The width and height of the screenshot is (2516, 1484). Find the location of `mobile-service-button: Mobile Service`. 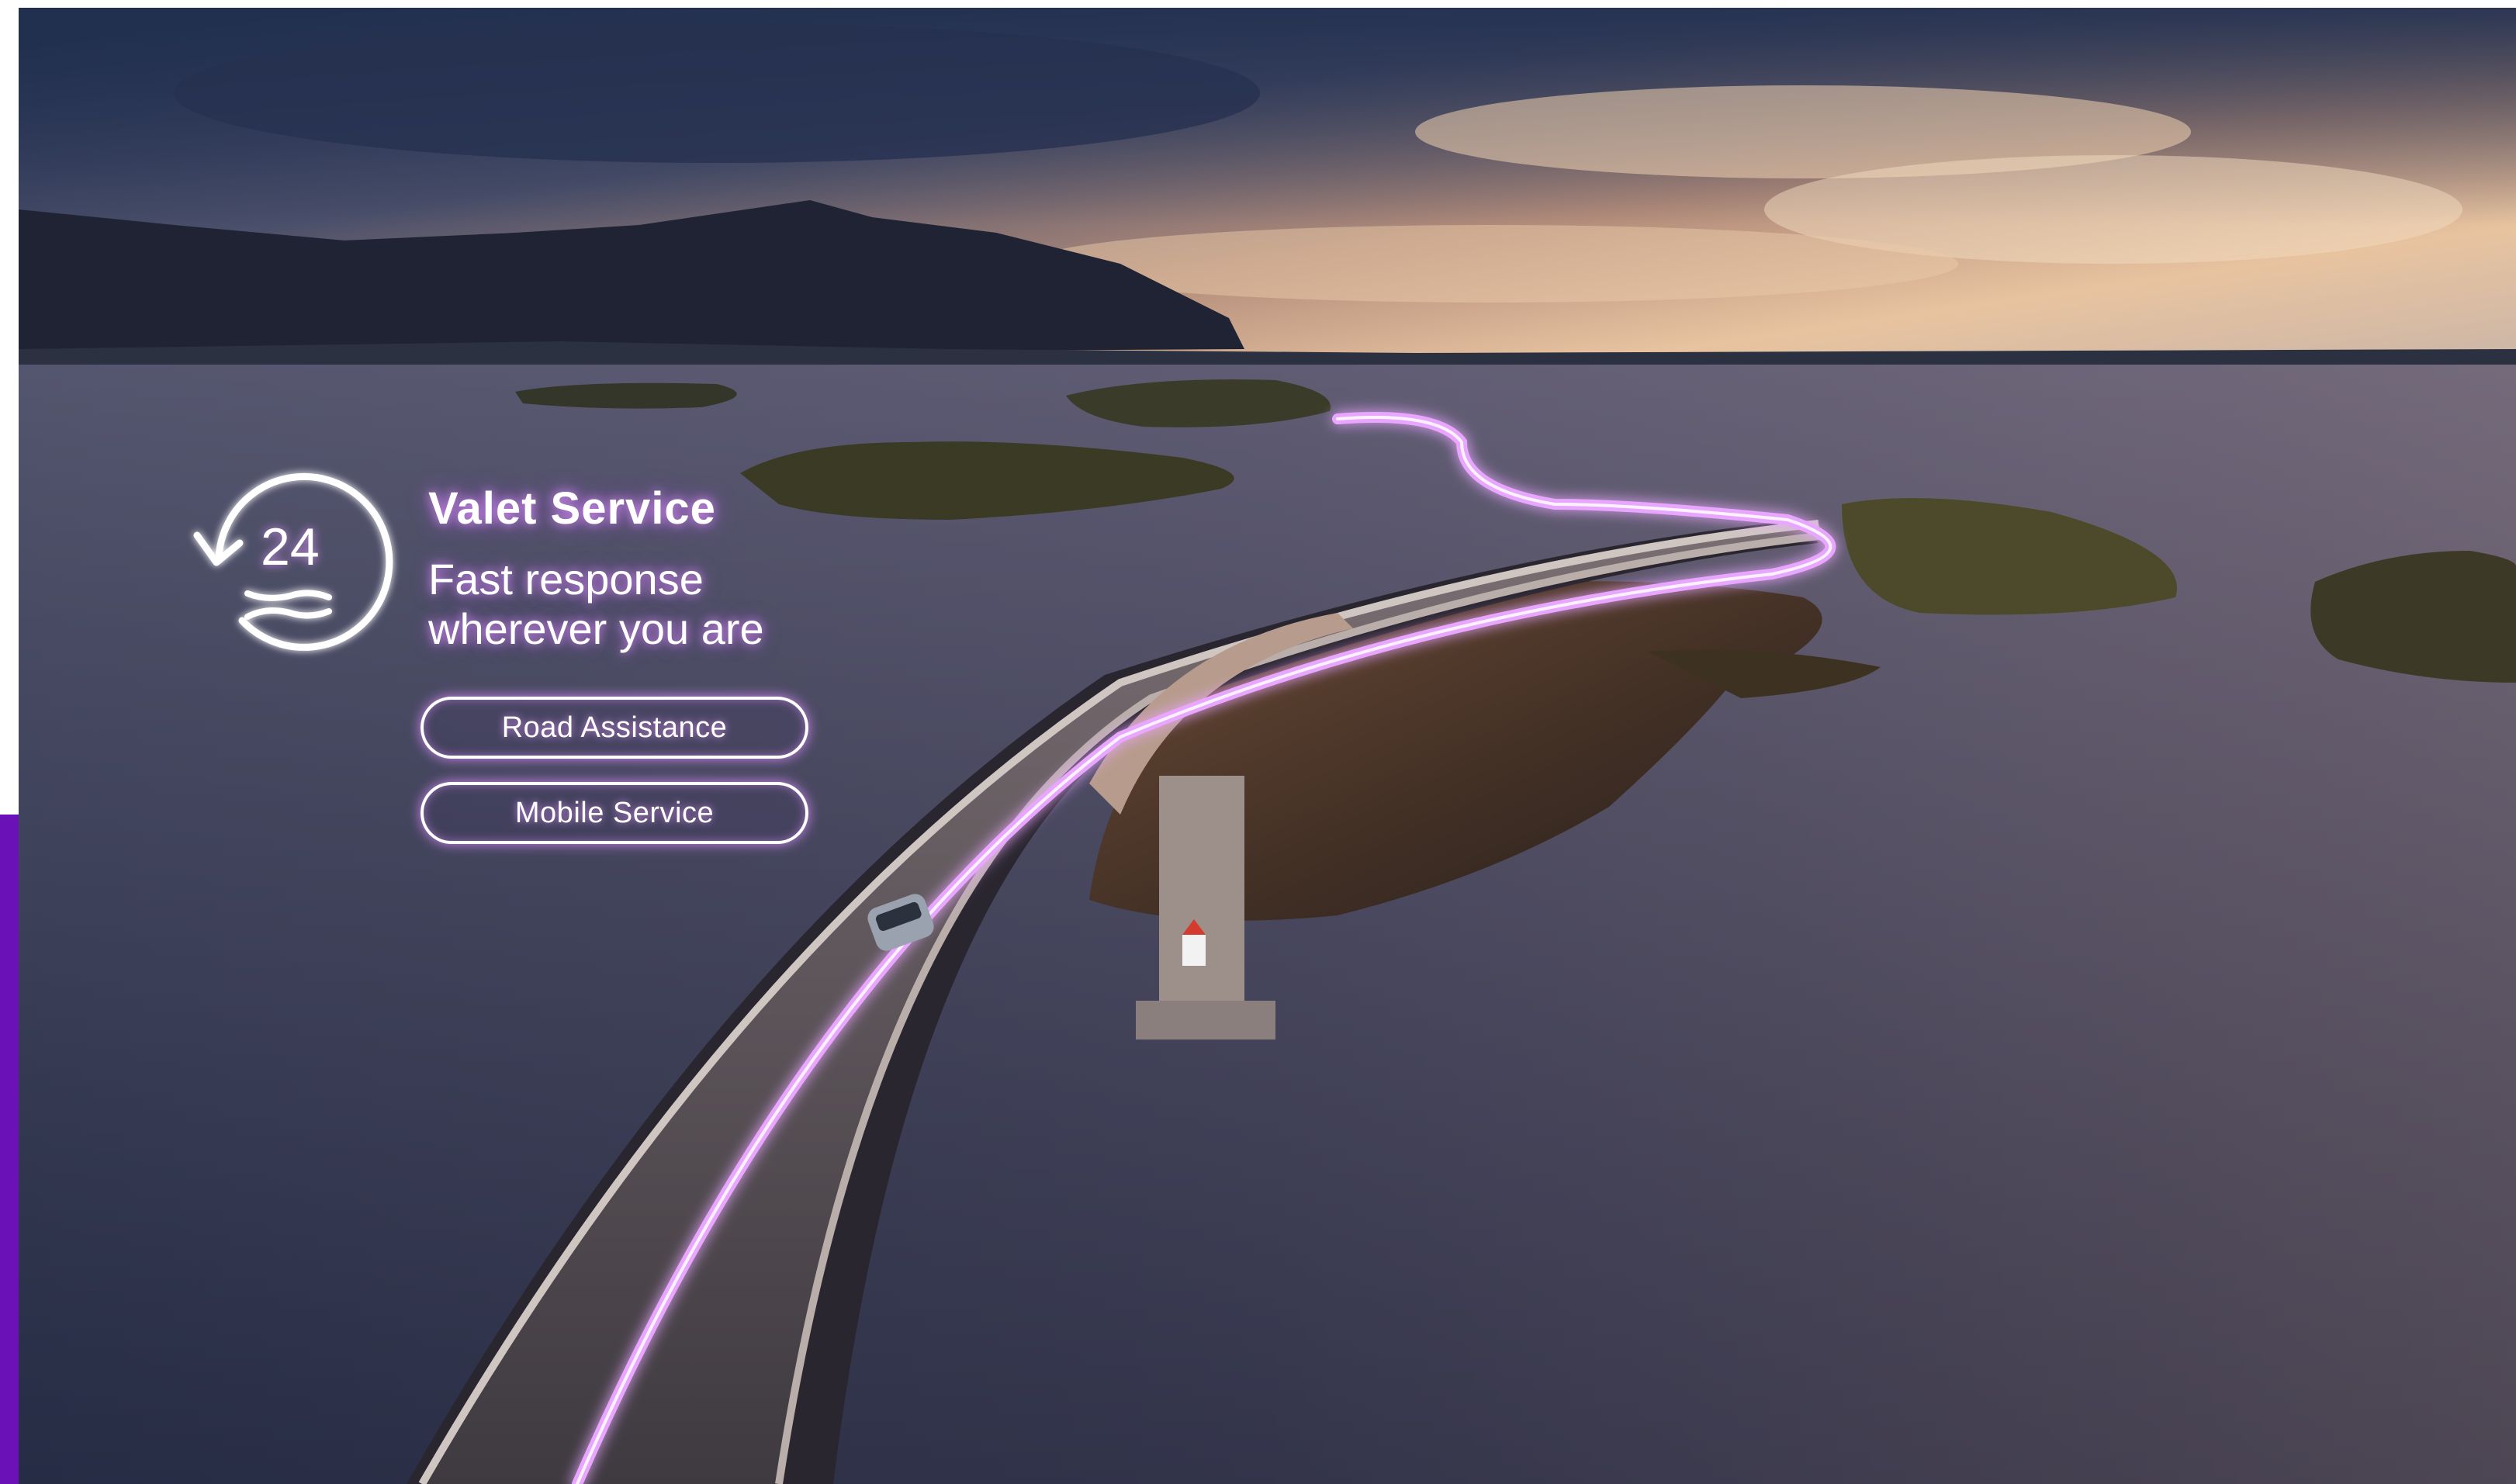

mobile-service-button: Mobile Service is located at coordinates (614, 813).